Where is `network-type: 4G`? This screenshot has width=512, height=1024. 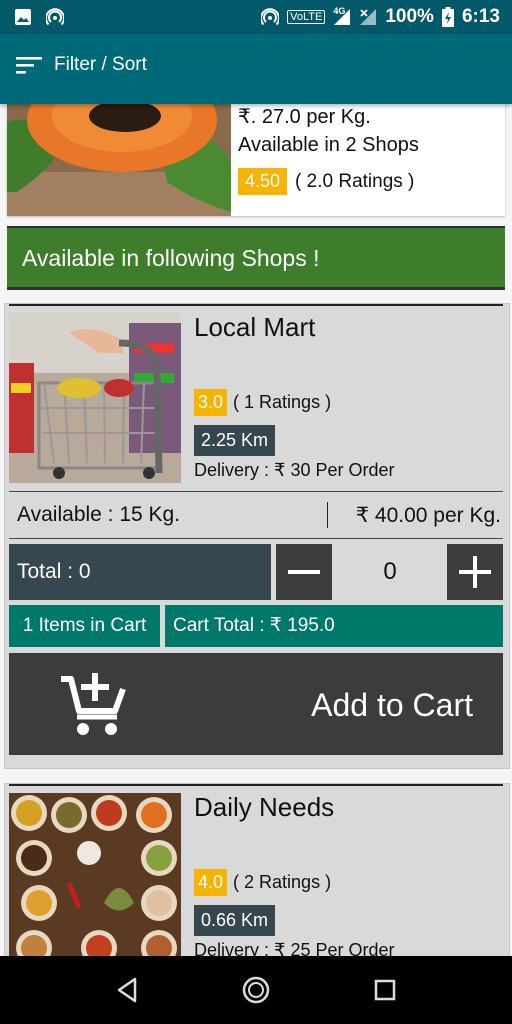
network-type: 4G is located at coordinates (339, 11).